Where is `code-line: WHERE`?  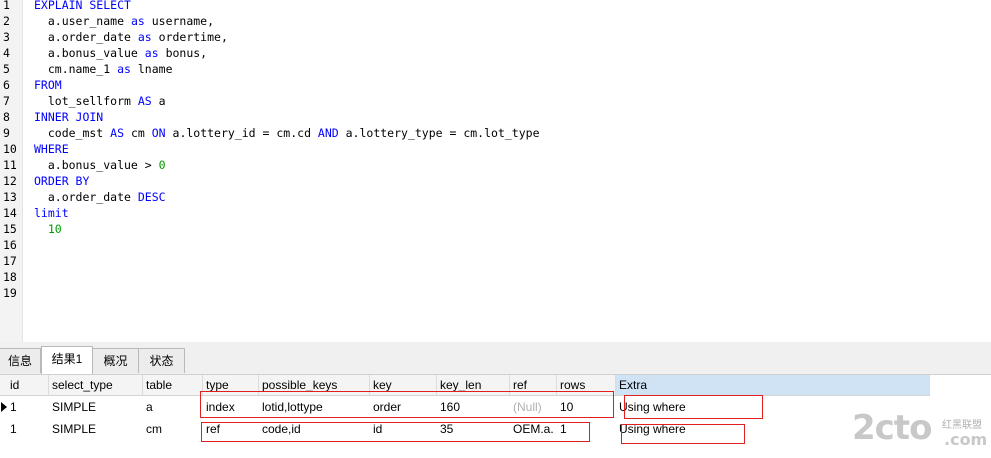
code-line: WHERE is located at coordinates (51, 149).